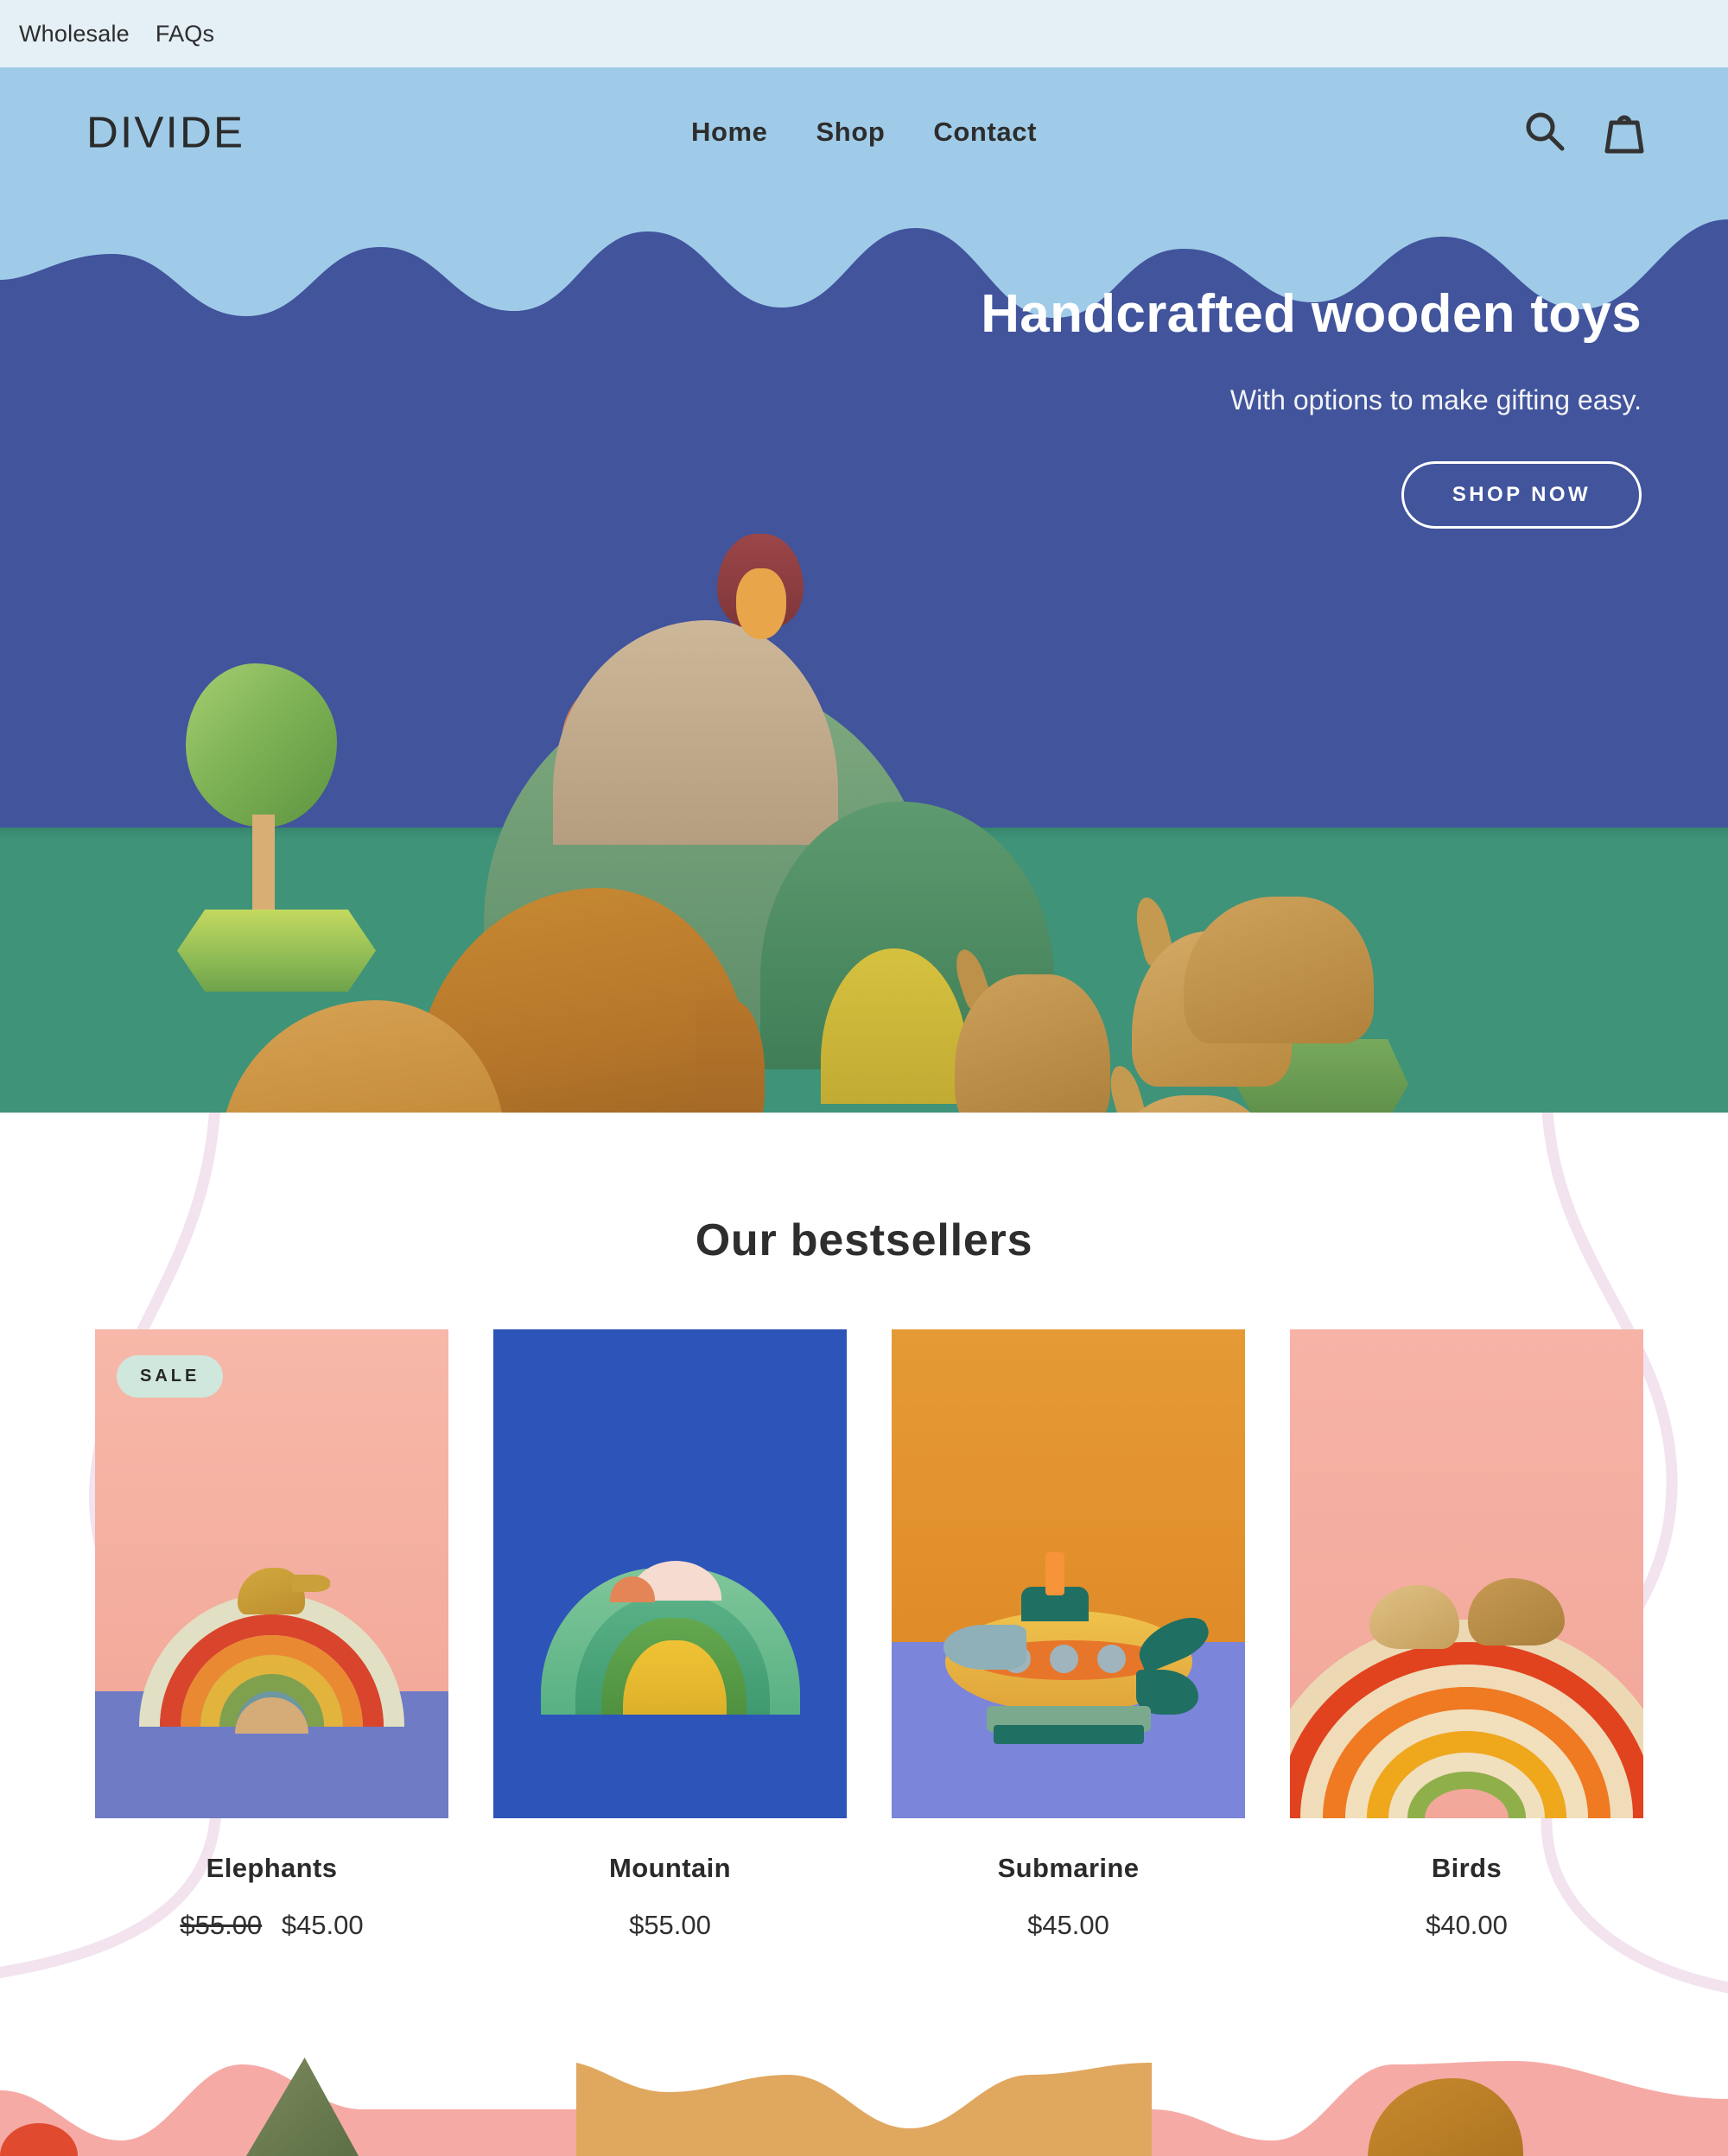 This screenshot has height=2156, width=1728. I want to click on cart-bag-icon, so click(1624, 132).